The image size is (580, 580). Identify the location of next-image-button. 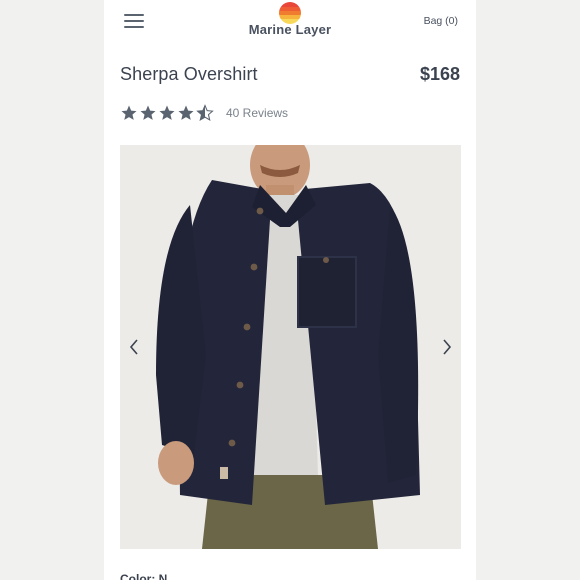
(446, 347).